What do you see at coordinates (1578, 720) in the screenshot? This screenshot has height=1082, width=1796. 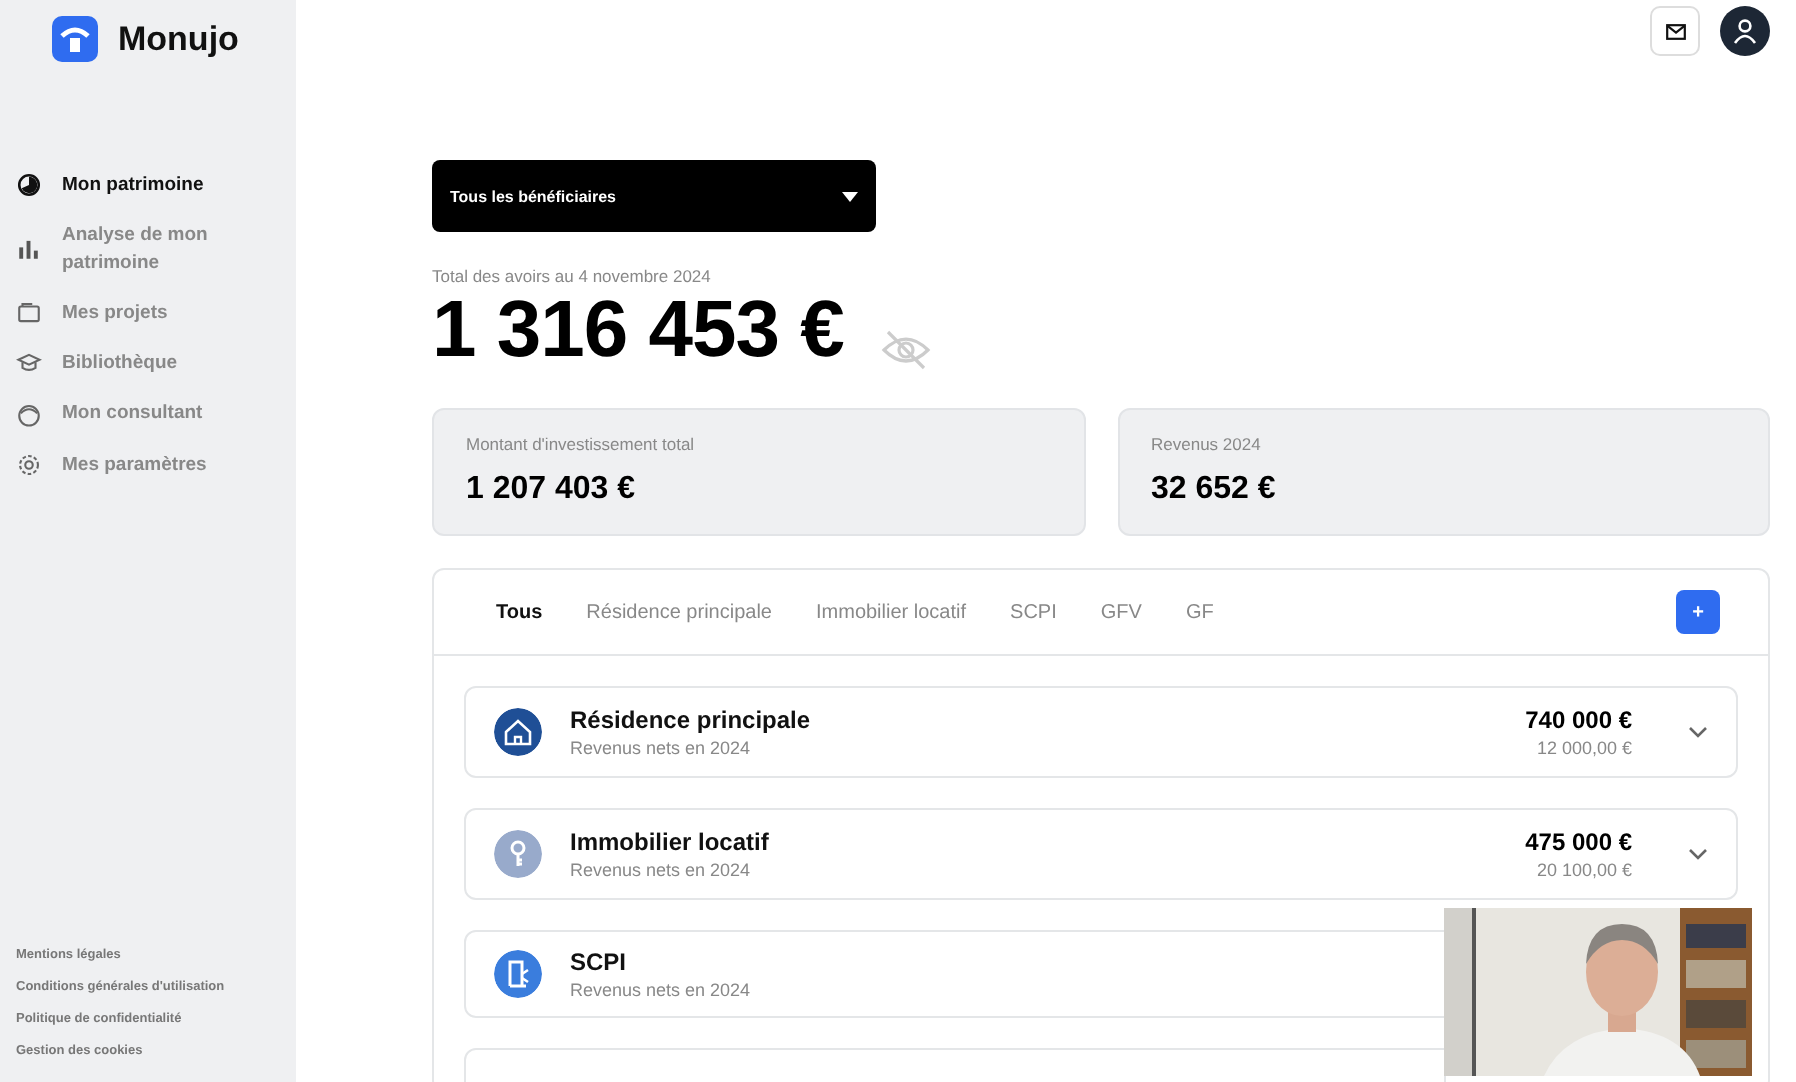 I see `asset-amount: 740 000 €` at bounding box center [1578, 720].